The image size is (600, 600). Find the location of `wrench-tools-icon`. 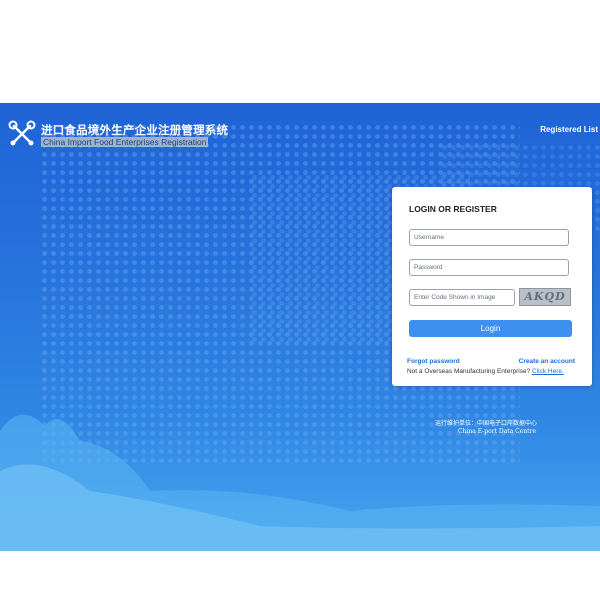

wrench-tools-icon is located at coordinates (22, 133).